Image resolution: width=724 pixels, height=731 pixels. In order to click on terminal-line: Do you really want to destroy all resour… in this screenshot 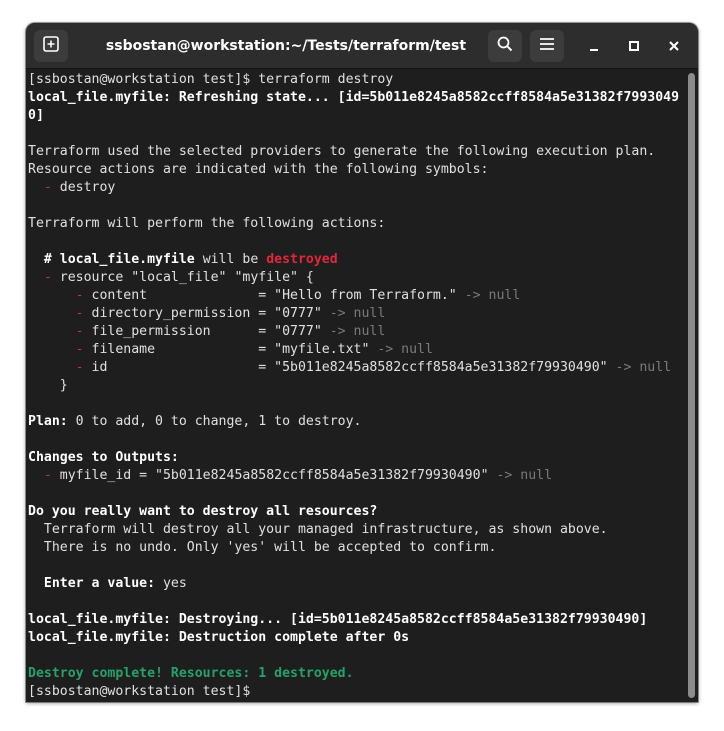, I will do `click(203, 511)`.